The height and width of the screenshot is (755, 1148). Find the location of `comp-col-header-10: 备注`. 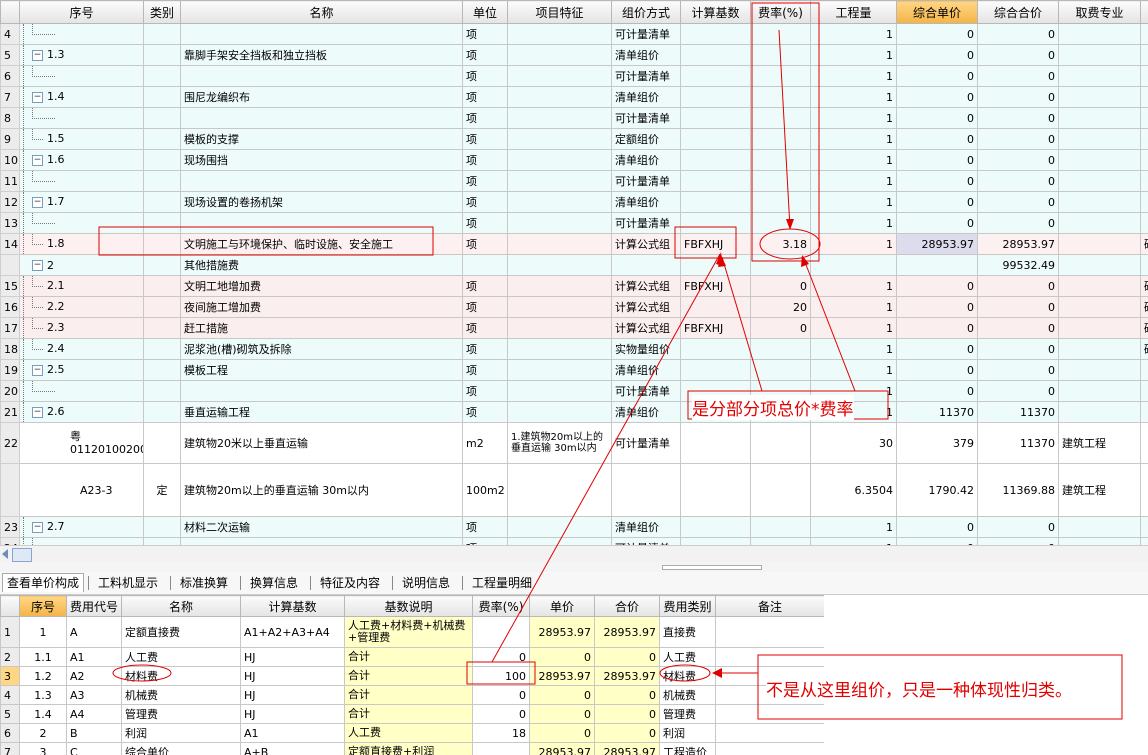

comp-col-header-10: 备注 is located at coordinates (769, 606).